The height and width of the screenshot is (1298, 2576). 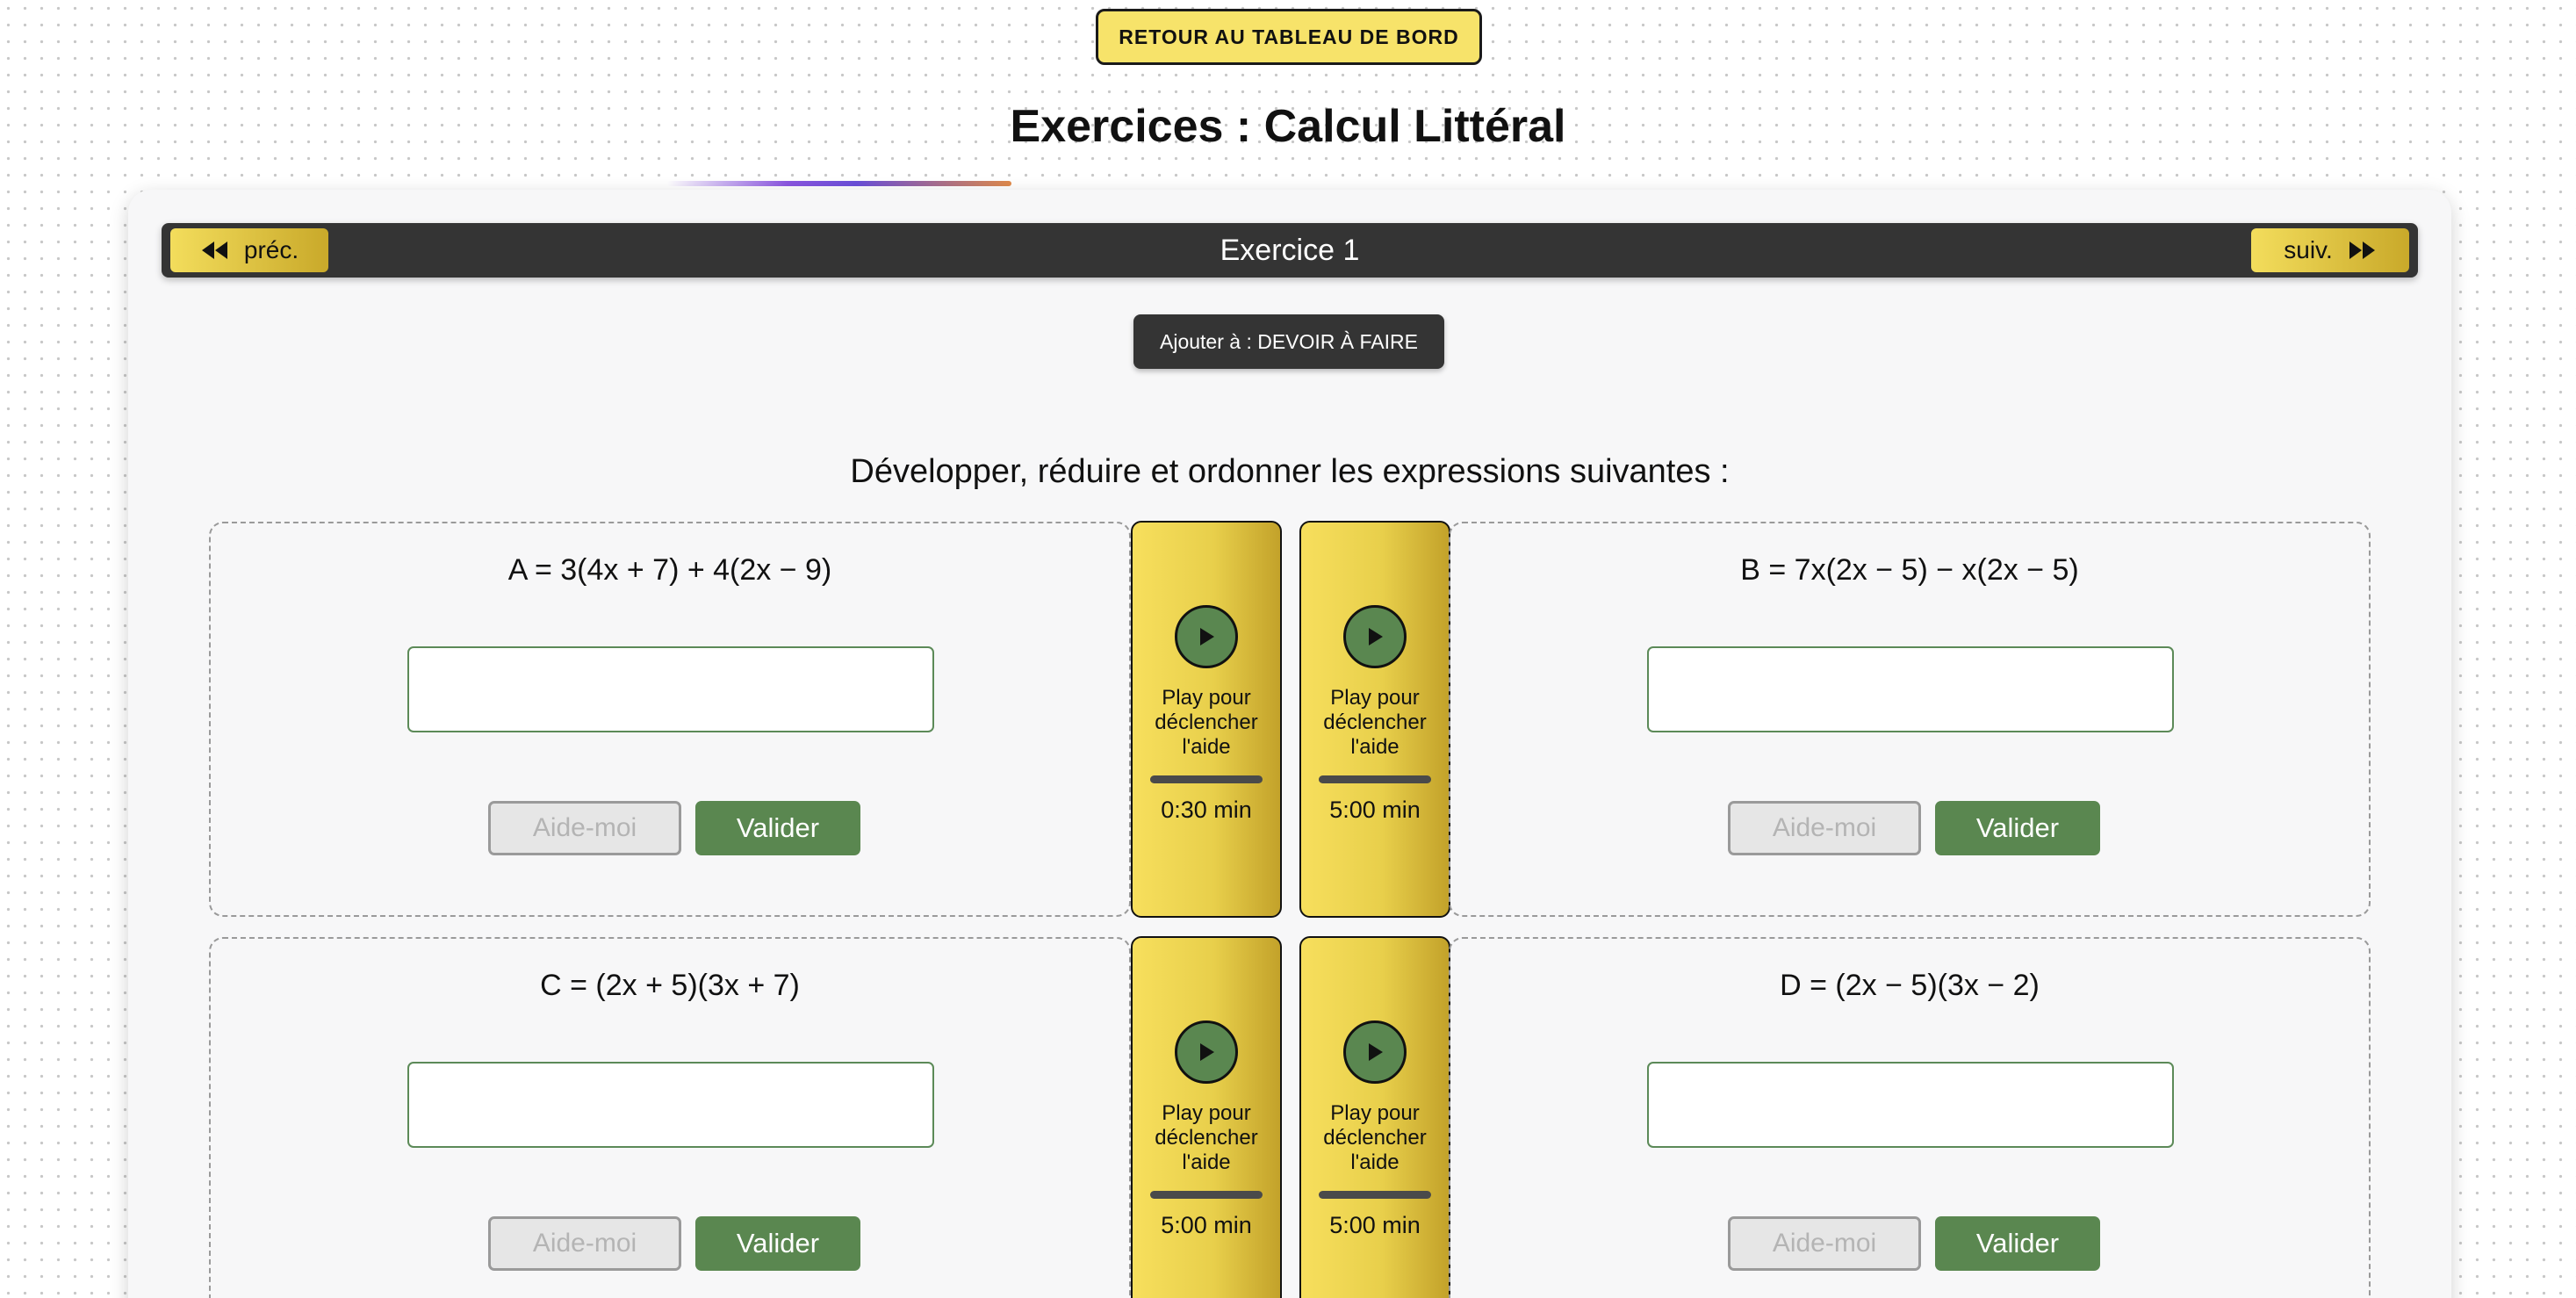 I want to click on answer-input-c, so click(x=670, y=1105).